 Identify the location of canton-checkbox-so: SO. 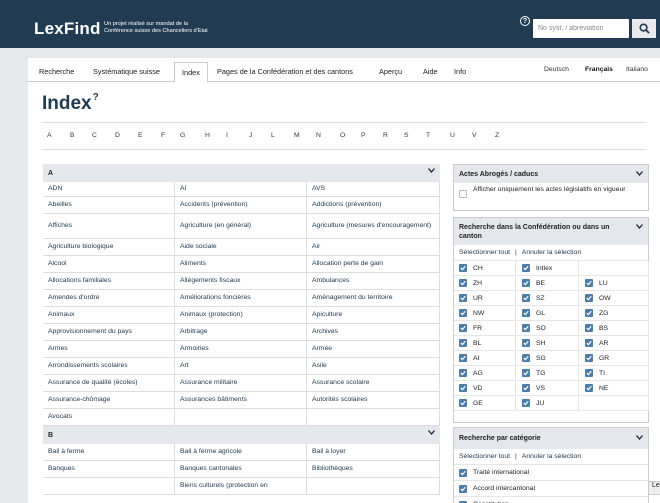
(548, 328).